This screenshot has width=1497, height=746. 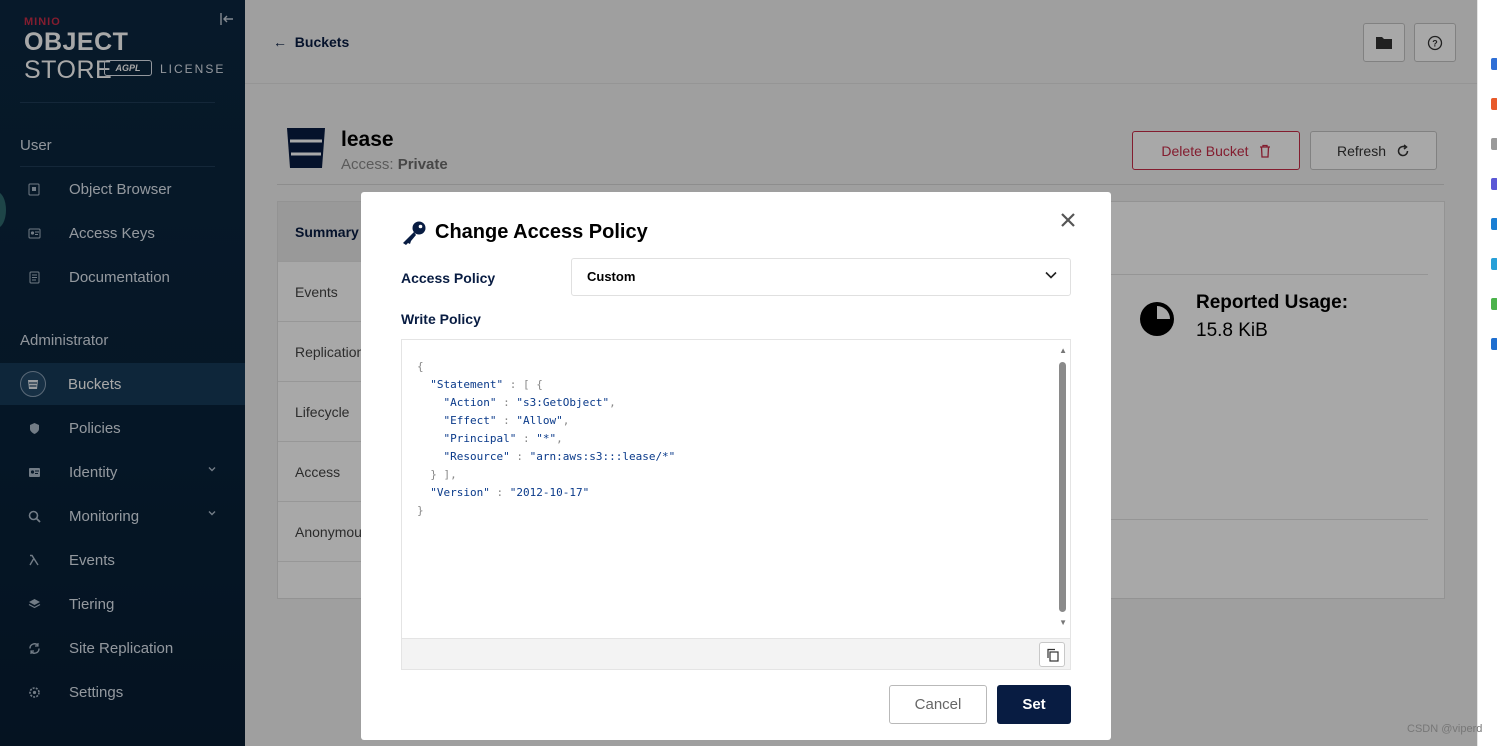 I want to click on scrollbar-thumb, so click(x=1062, y=487).